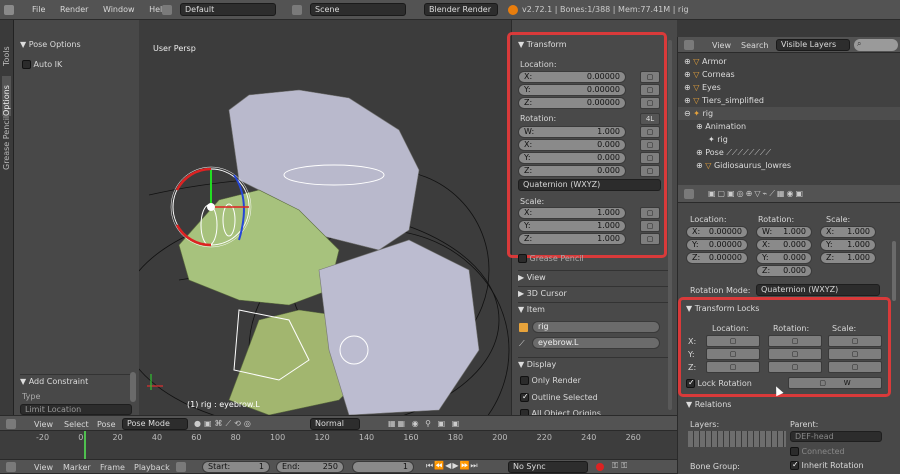 This screenshot has width=900, height=474. Describe the element at coordinates (784, 271) in the screenshot. I see `props-rotation-z: Z: 0.000` at that location.